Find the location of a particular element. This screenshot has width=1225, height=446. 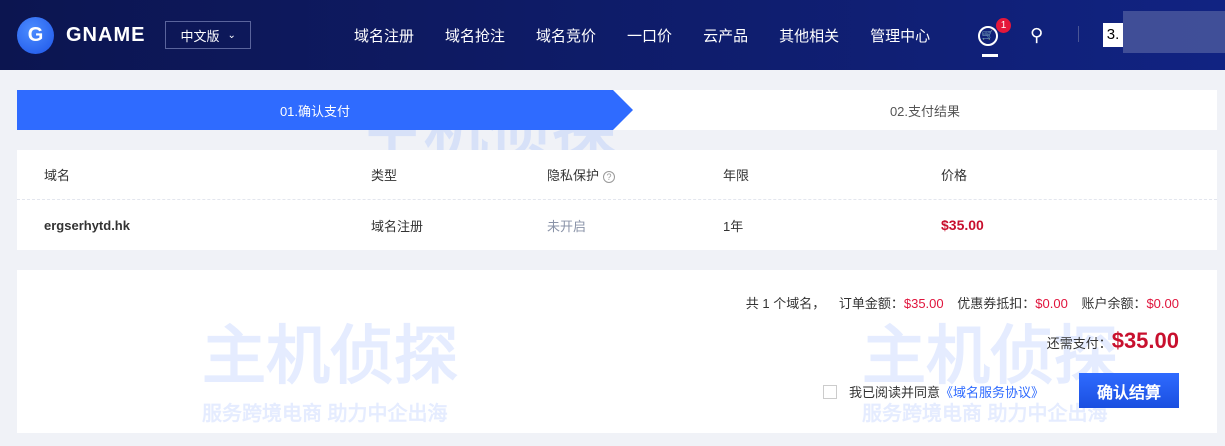

years: 1年 is located at coordinates (733, 226).